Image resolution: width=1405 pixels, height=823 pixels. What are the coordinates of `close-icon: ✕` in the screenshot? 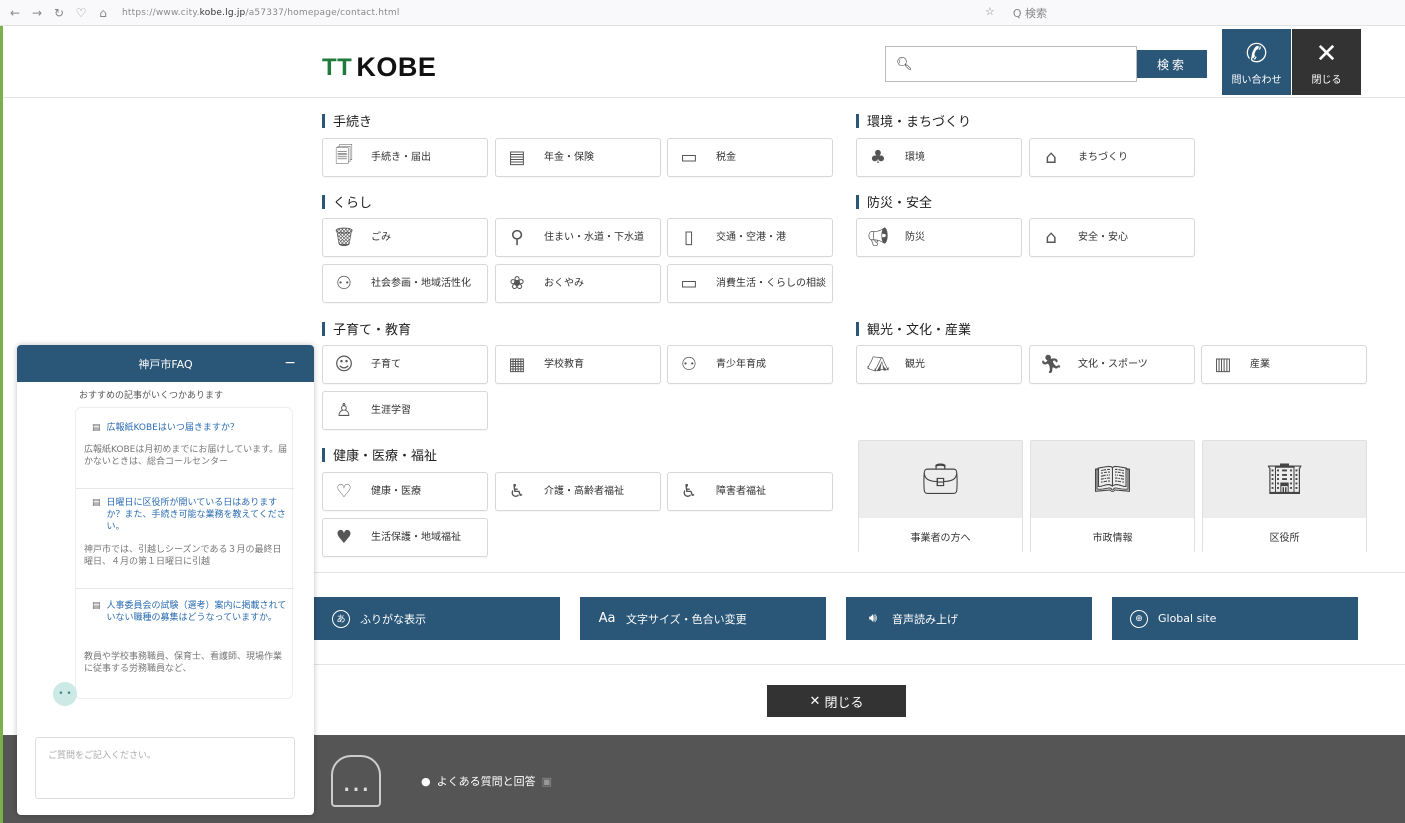 It's located at (815, 701).